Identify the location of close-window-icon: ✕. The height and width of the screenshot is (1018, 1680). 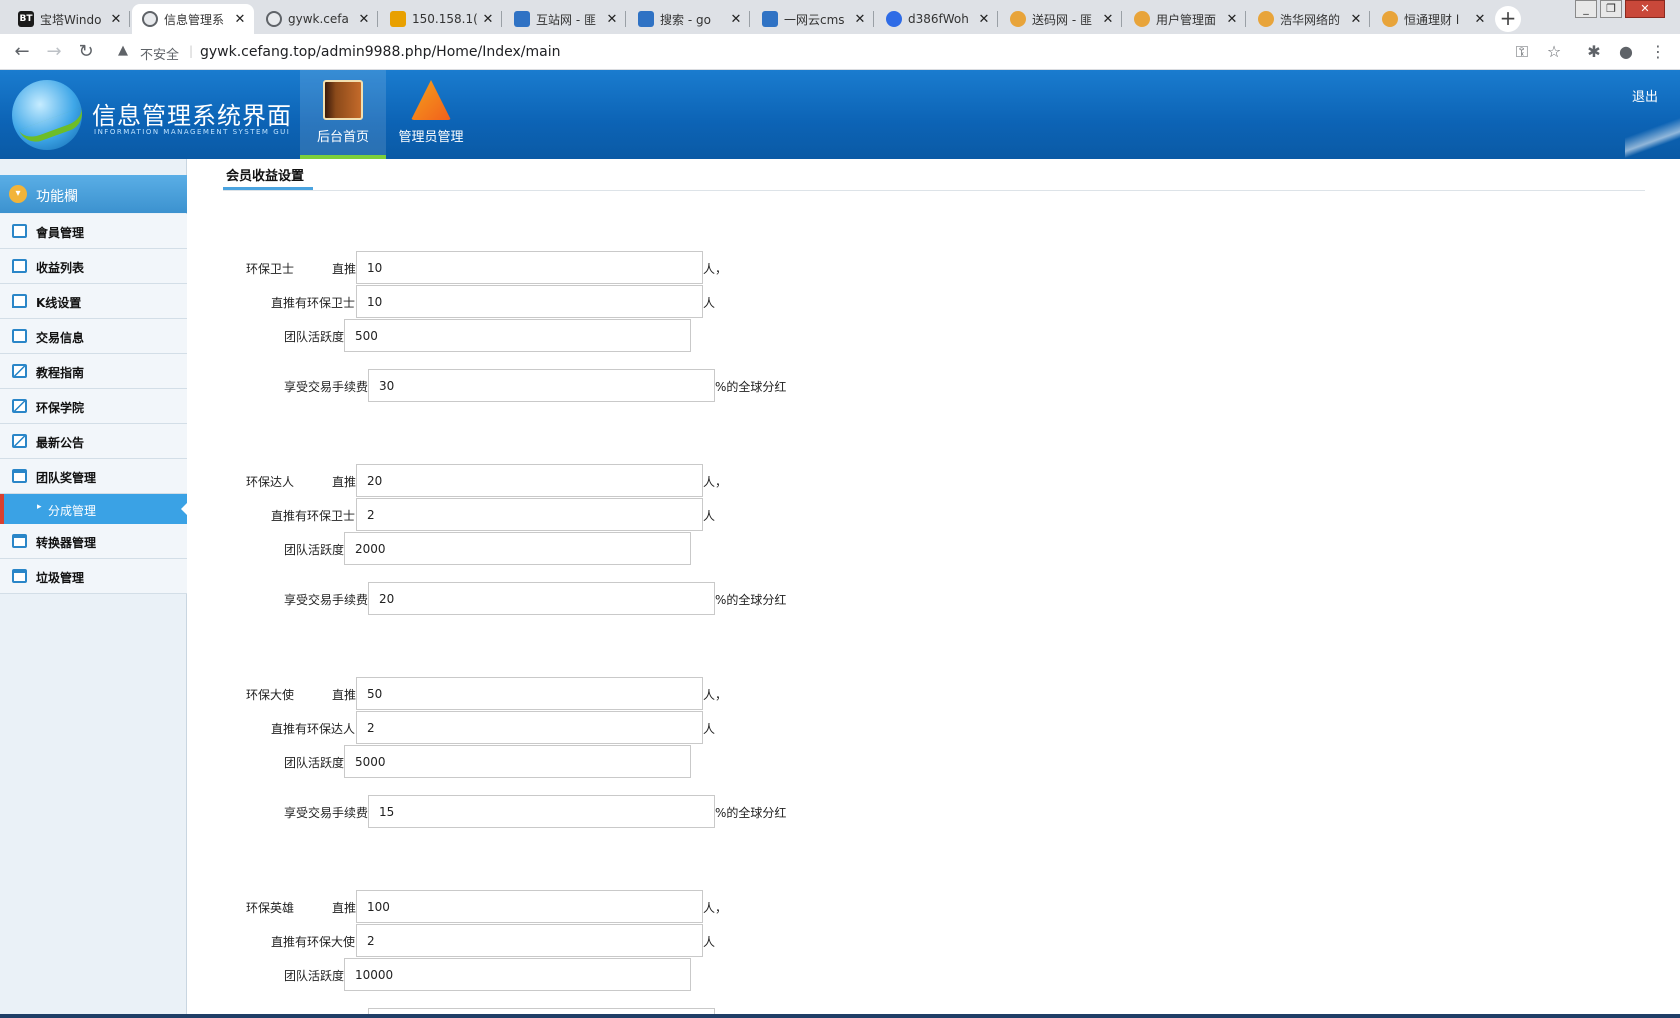
(1645, 9).